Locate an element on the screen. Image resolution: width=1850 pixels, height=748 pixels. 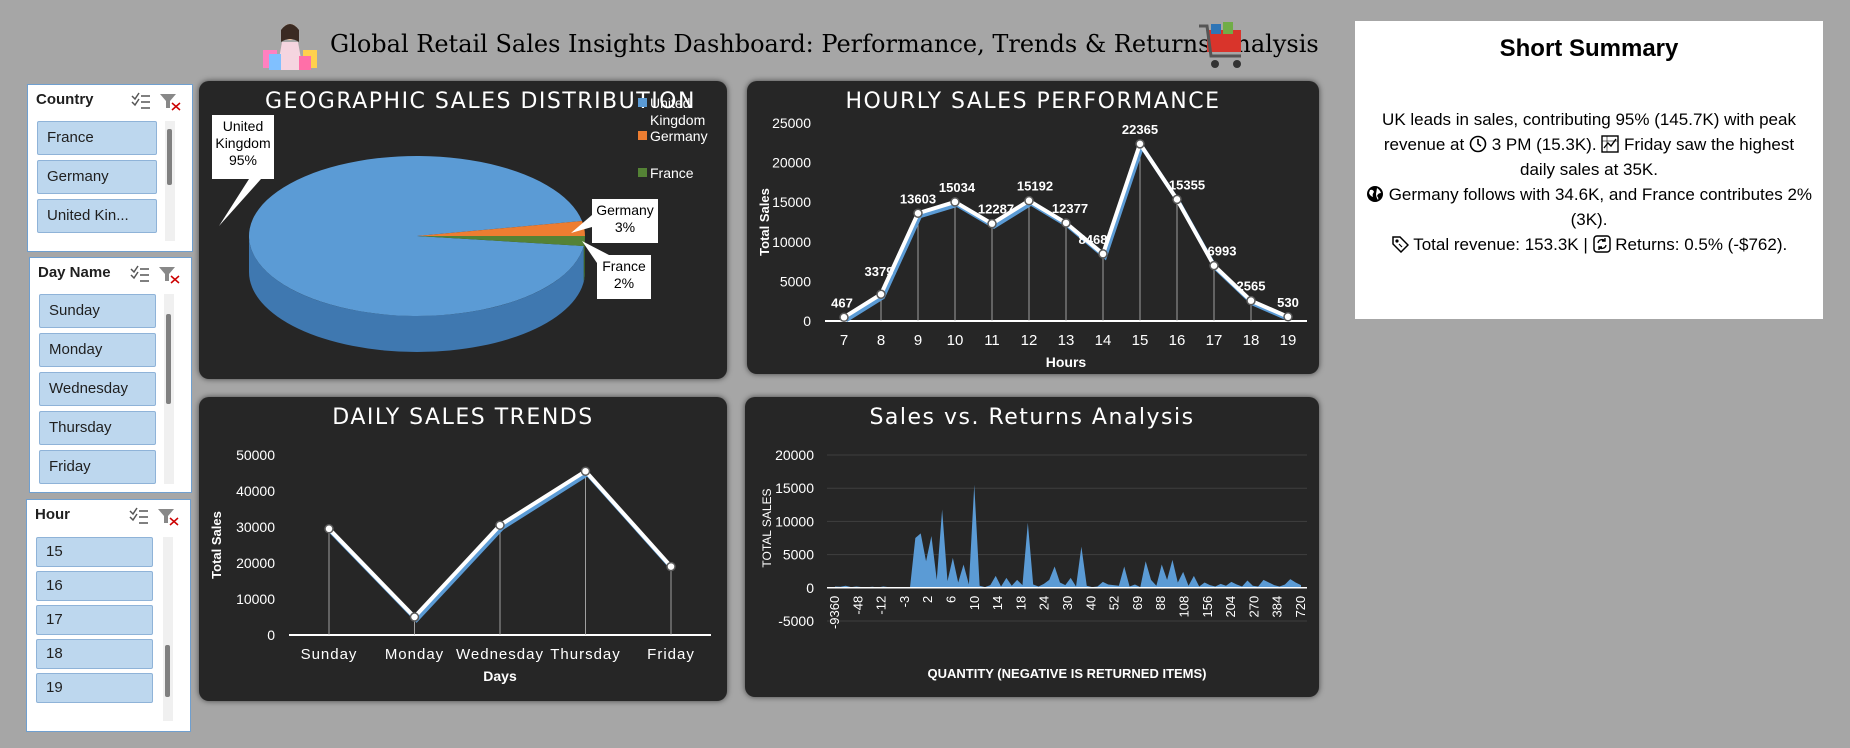
legend-swatch-germany is located at coordinates (642, 135).